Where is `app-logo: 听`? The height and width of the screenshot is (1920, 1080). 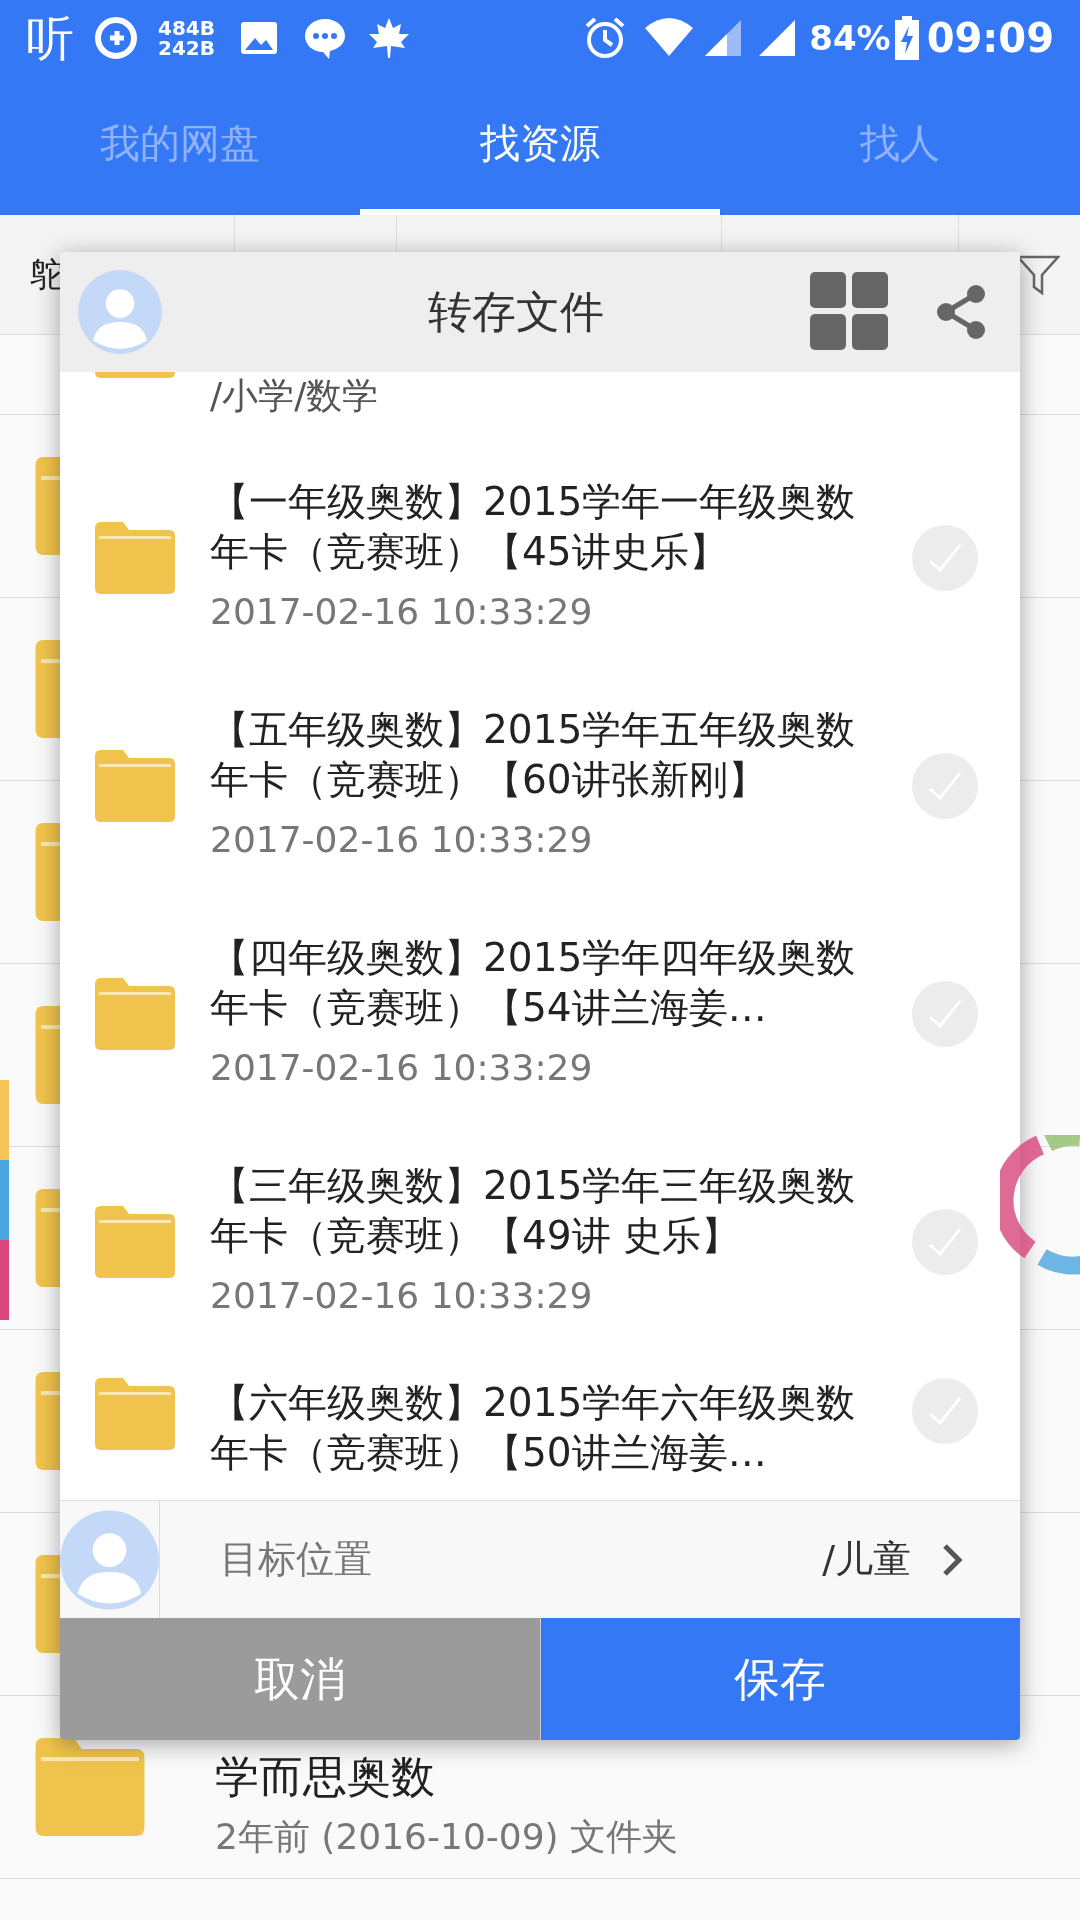 app-logo: 听 is located at coordinates (50, 38).